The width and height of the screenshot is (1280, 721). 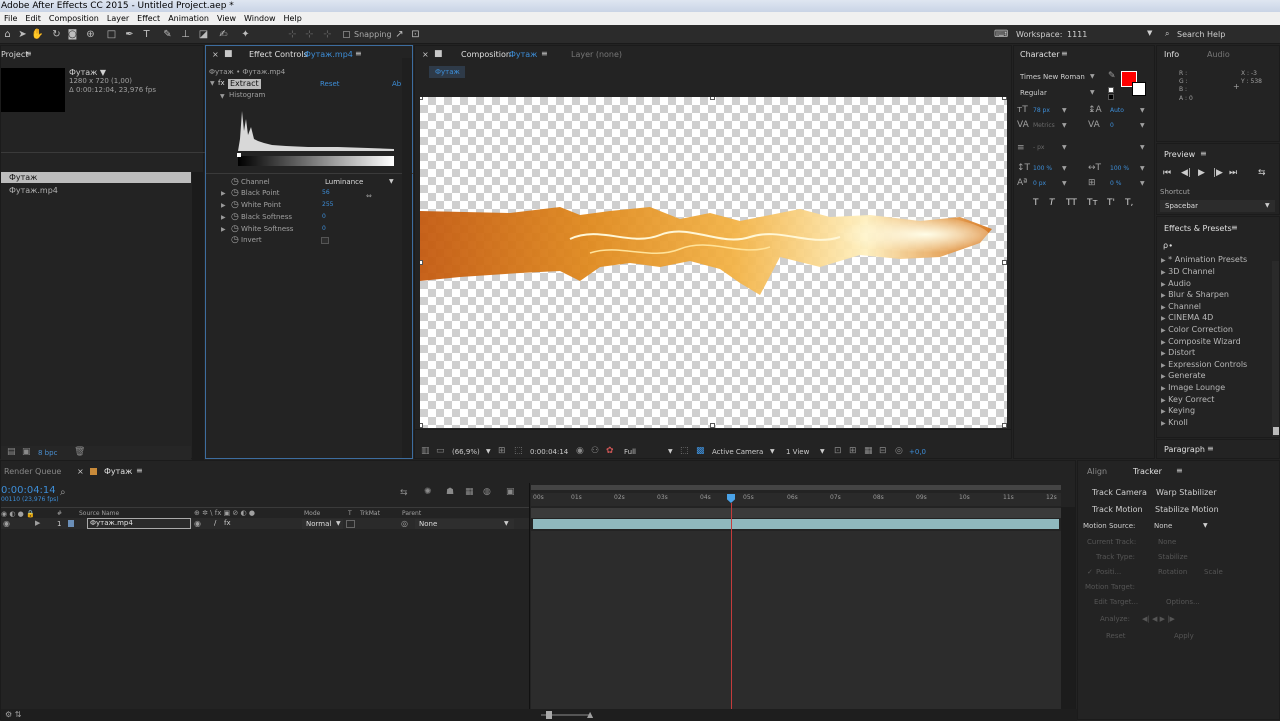 What do you see at coordinates (72, 34) in the screenshot?
I see `camera-tool-icon: ◙` at bounding box center [72, 34].